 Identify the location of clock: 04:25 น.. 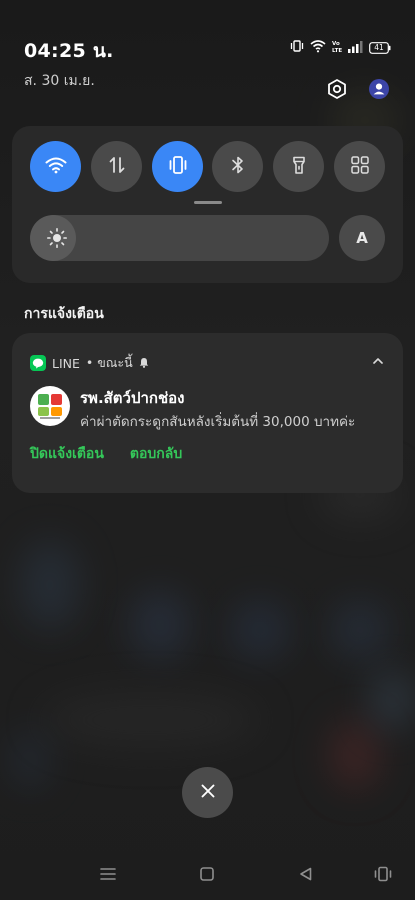
(69, 51).